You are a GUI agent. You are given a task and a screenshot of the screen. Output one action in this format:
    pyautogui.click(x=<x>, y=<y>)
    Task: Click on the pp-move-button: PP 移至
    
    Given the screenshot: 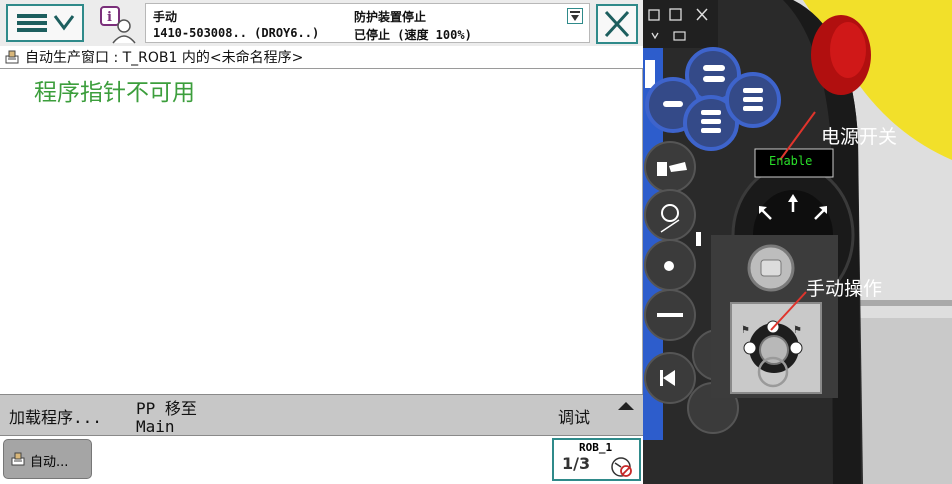 What is the action you would take?
    pyautogui.click(x=166, y=407)
    